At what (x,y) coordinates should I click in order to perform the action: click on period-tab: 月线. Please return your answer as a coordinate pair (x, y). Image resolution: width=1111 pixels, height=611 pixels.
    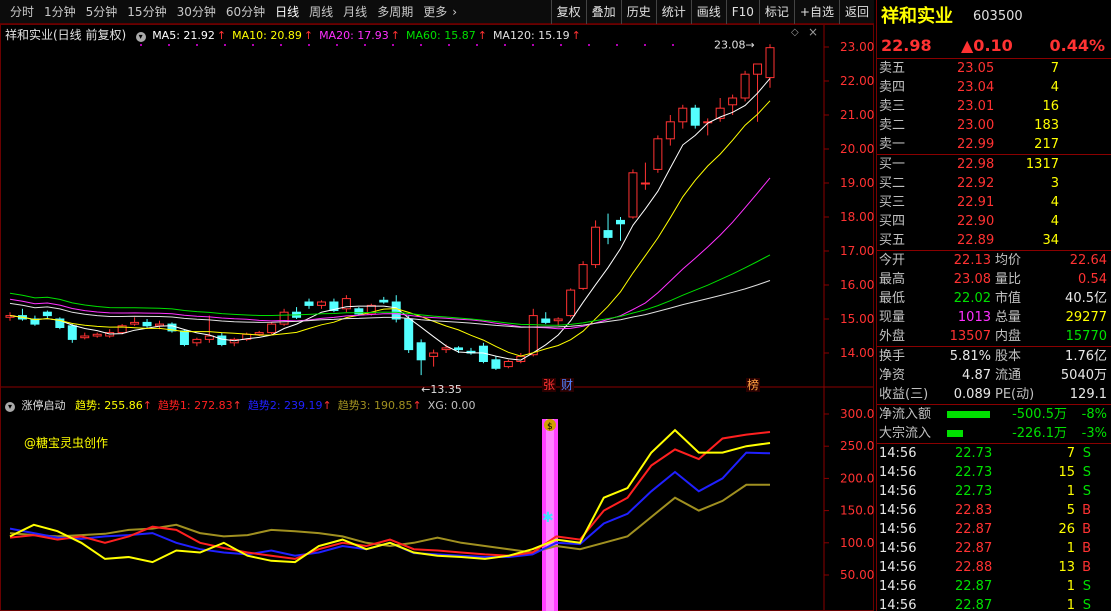
    Looking at the image, I should click on (355, 12).